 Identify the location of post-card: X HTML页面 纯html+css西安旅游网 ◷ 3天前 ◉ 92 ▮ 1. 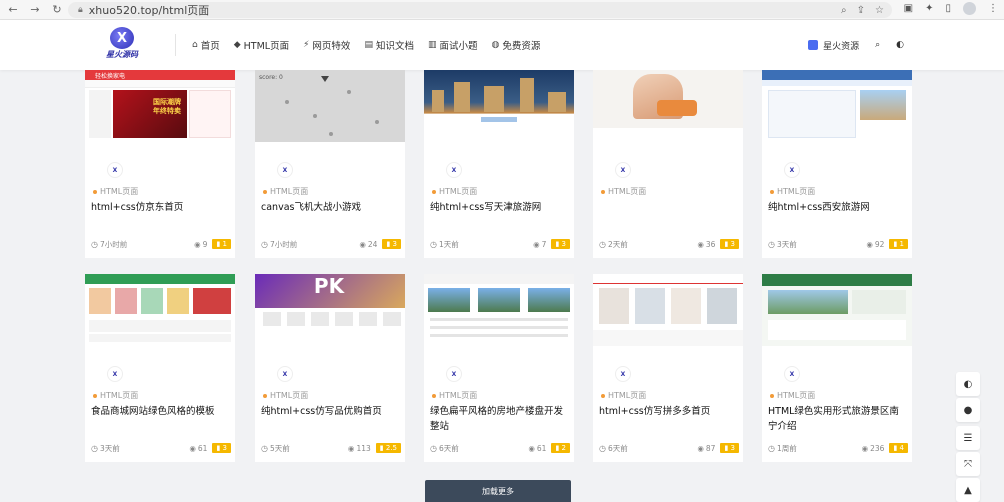
(837, 164).